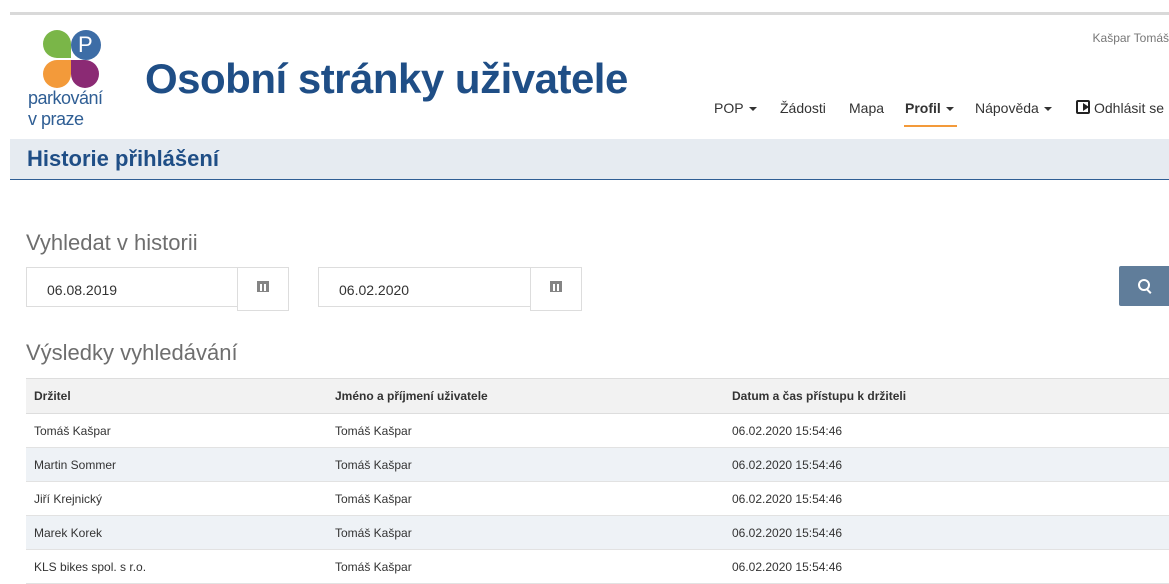 Image resolution: width=1169 pixels, height=584 pixels. I want to click on date-from-value: 06.08.2019, so click(82, 290).